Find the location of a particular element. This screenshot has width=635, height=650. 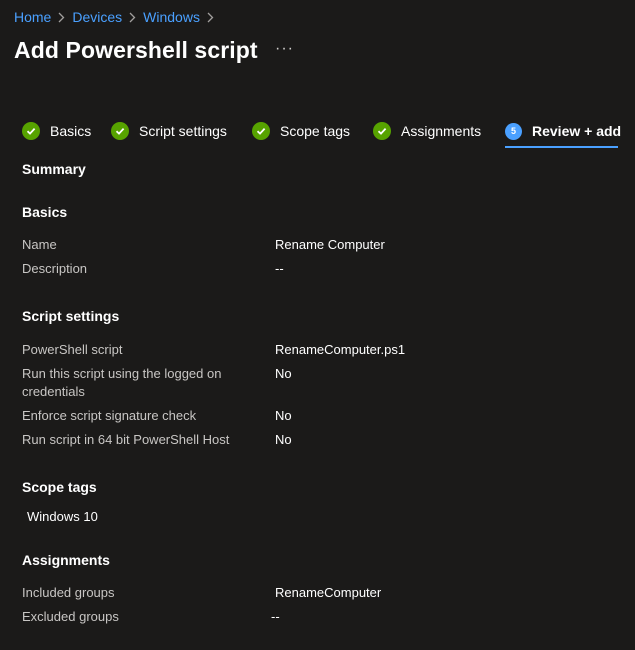

excluded-groups-label: Excluded groups is located at coordinates (70, 616).